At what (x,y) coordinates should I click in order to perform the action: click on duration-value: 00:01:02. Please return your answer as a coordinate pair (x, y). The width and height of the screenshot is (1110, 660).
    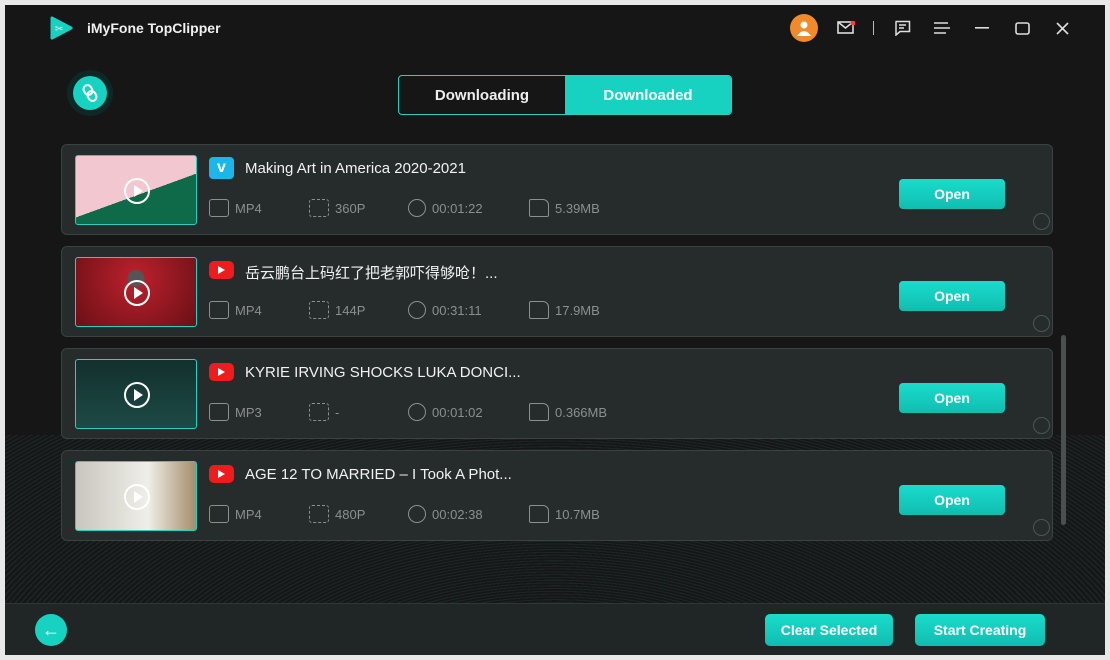
    Looking at the image, I should click on (457, 412).